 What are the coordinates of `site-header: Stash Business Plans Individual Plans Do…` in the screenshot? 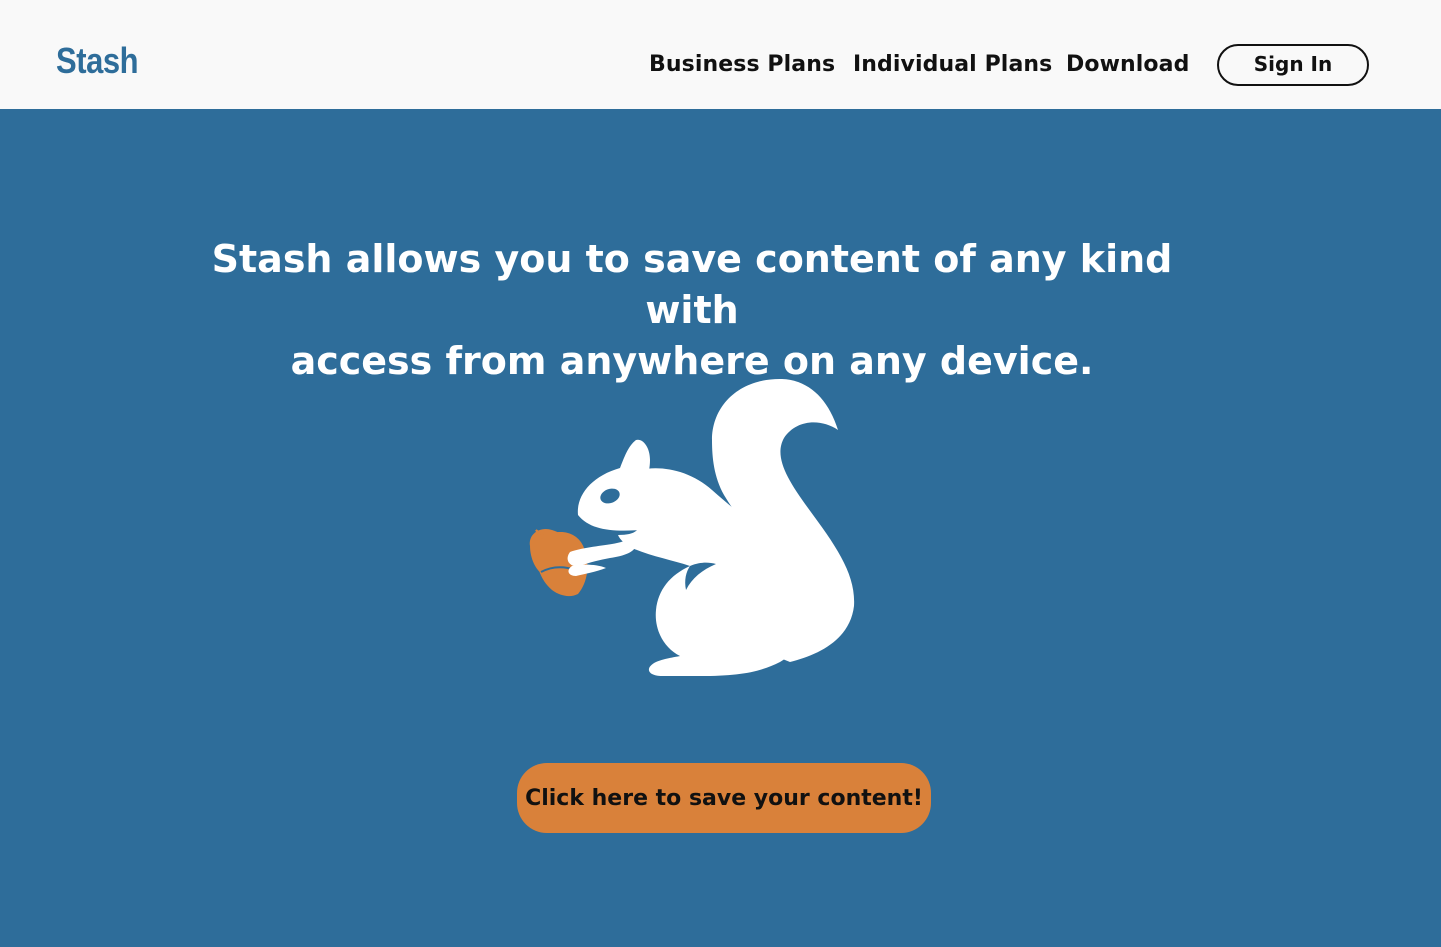 It's located at (720, 54).